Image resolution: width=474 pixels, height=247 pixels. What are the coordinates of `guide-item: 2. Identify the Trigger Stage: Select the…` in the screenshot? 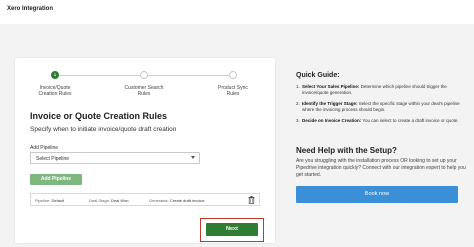 It's located at (378, 106).